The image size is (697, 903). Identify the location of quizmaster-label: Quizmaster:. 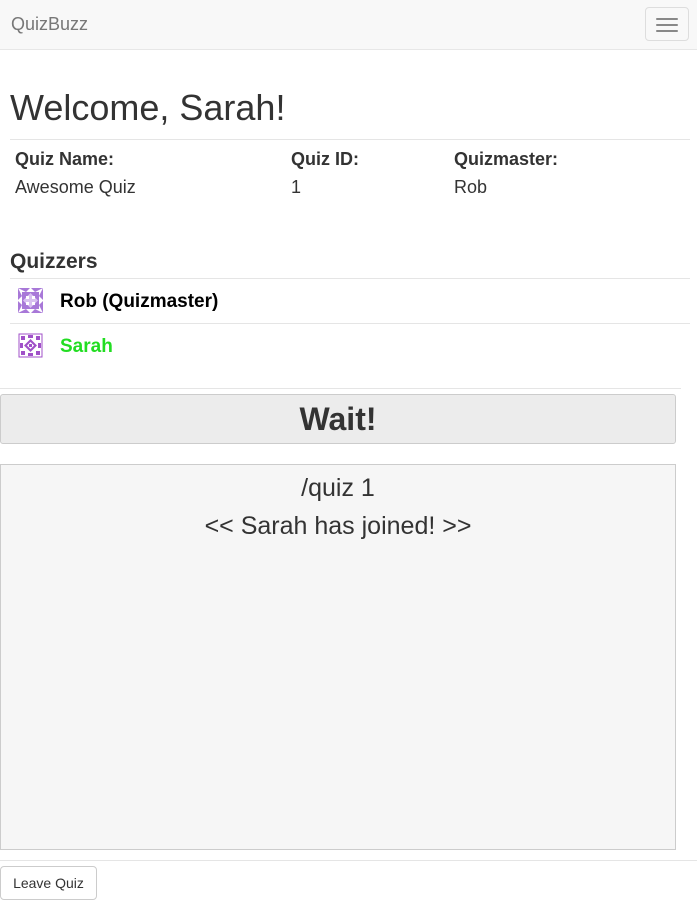
(506, 159).